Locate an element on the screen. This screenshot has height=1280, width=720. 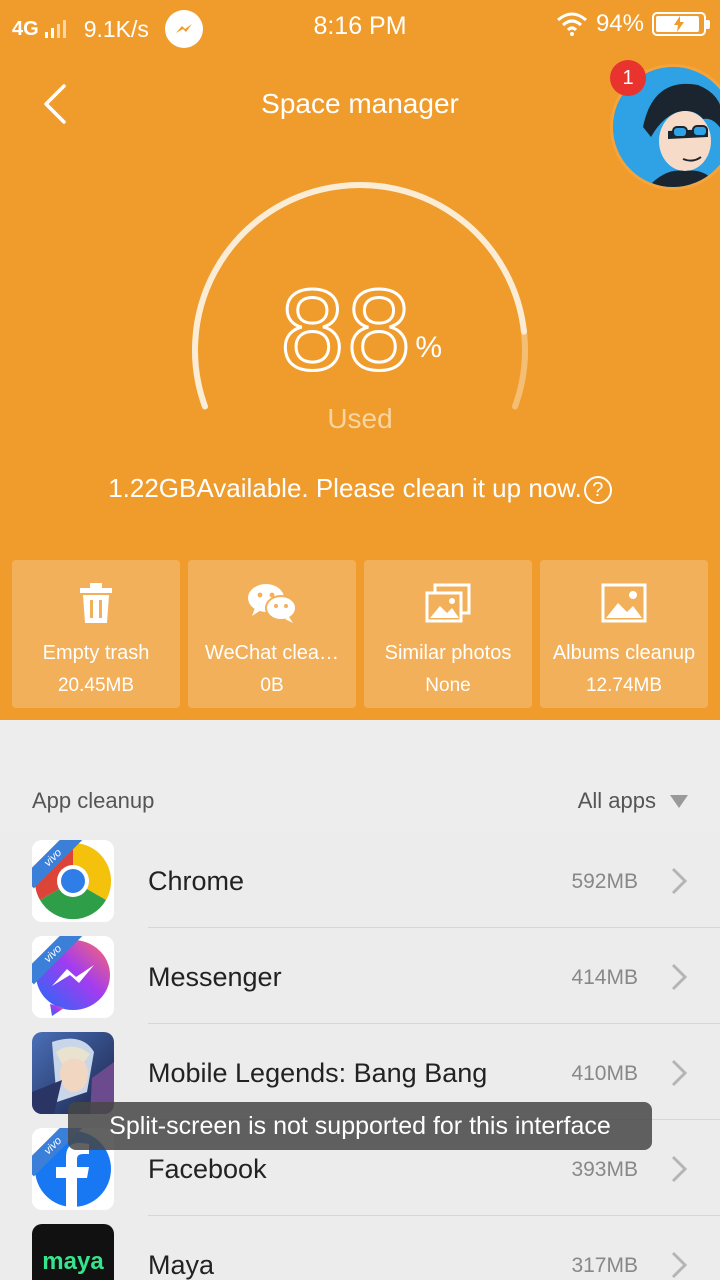
card-value: None is located at coordinates (448, 685).